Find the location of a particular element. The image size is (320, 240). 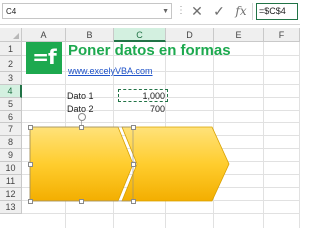

column-header-d: D is located at coordinates (190, 35).